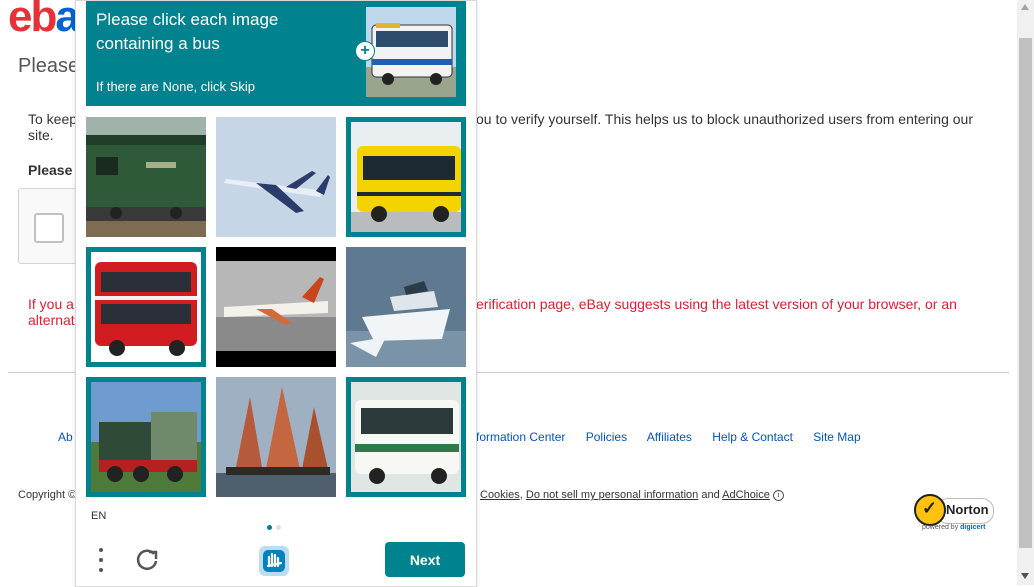 This screenshot has width=1034, height=587. What do you see at coordinates (746, 495) in the screenshot?
I see `adchoice-link: AdChoice` at bounding box center [746, 495].